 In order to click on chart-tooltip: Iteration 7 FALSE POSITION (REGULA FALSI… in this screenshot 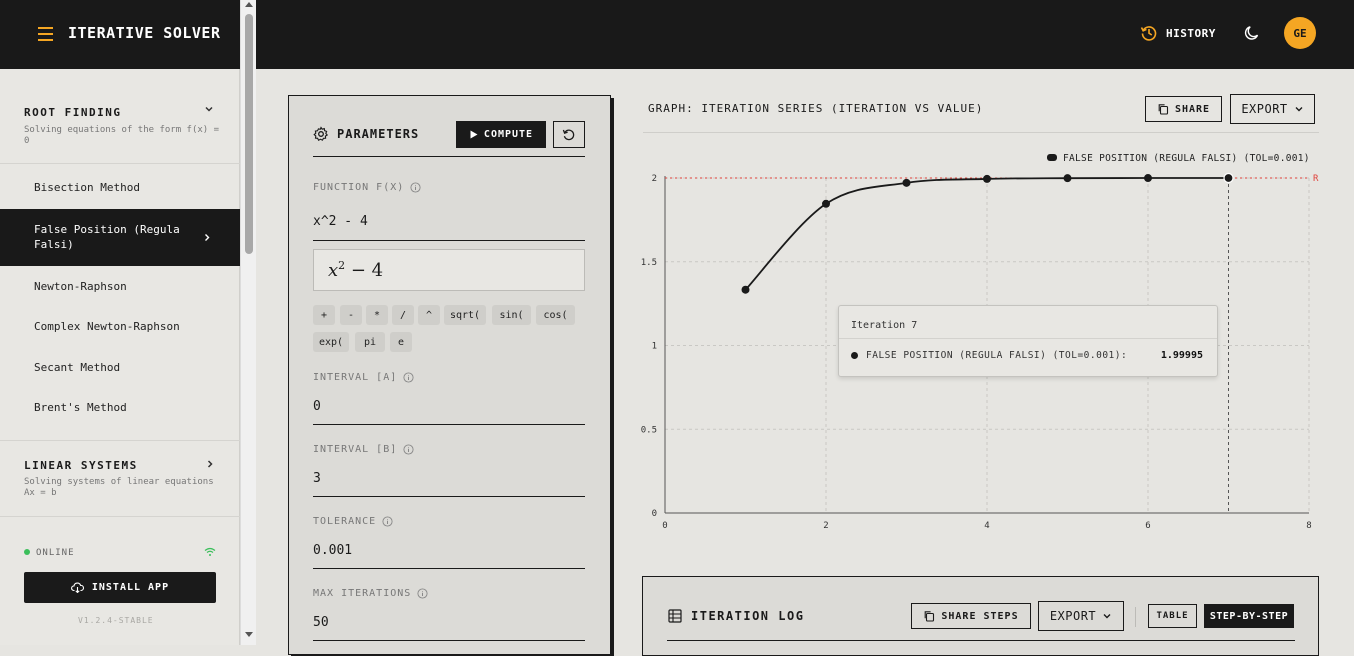, I will do `click(1028, 341)`.